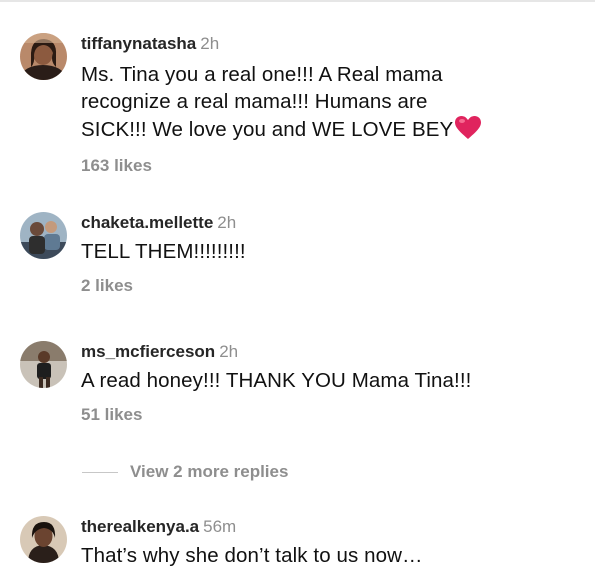  What do you see at coordinates (262, 74) in the screenshot?
I see `comment-text-line: Ms. Tina you a real one!!! A Real mama` at bounding box center [262, 74].